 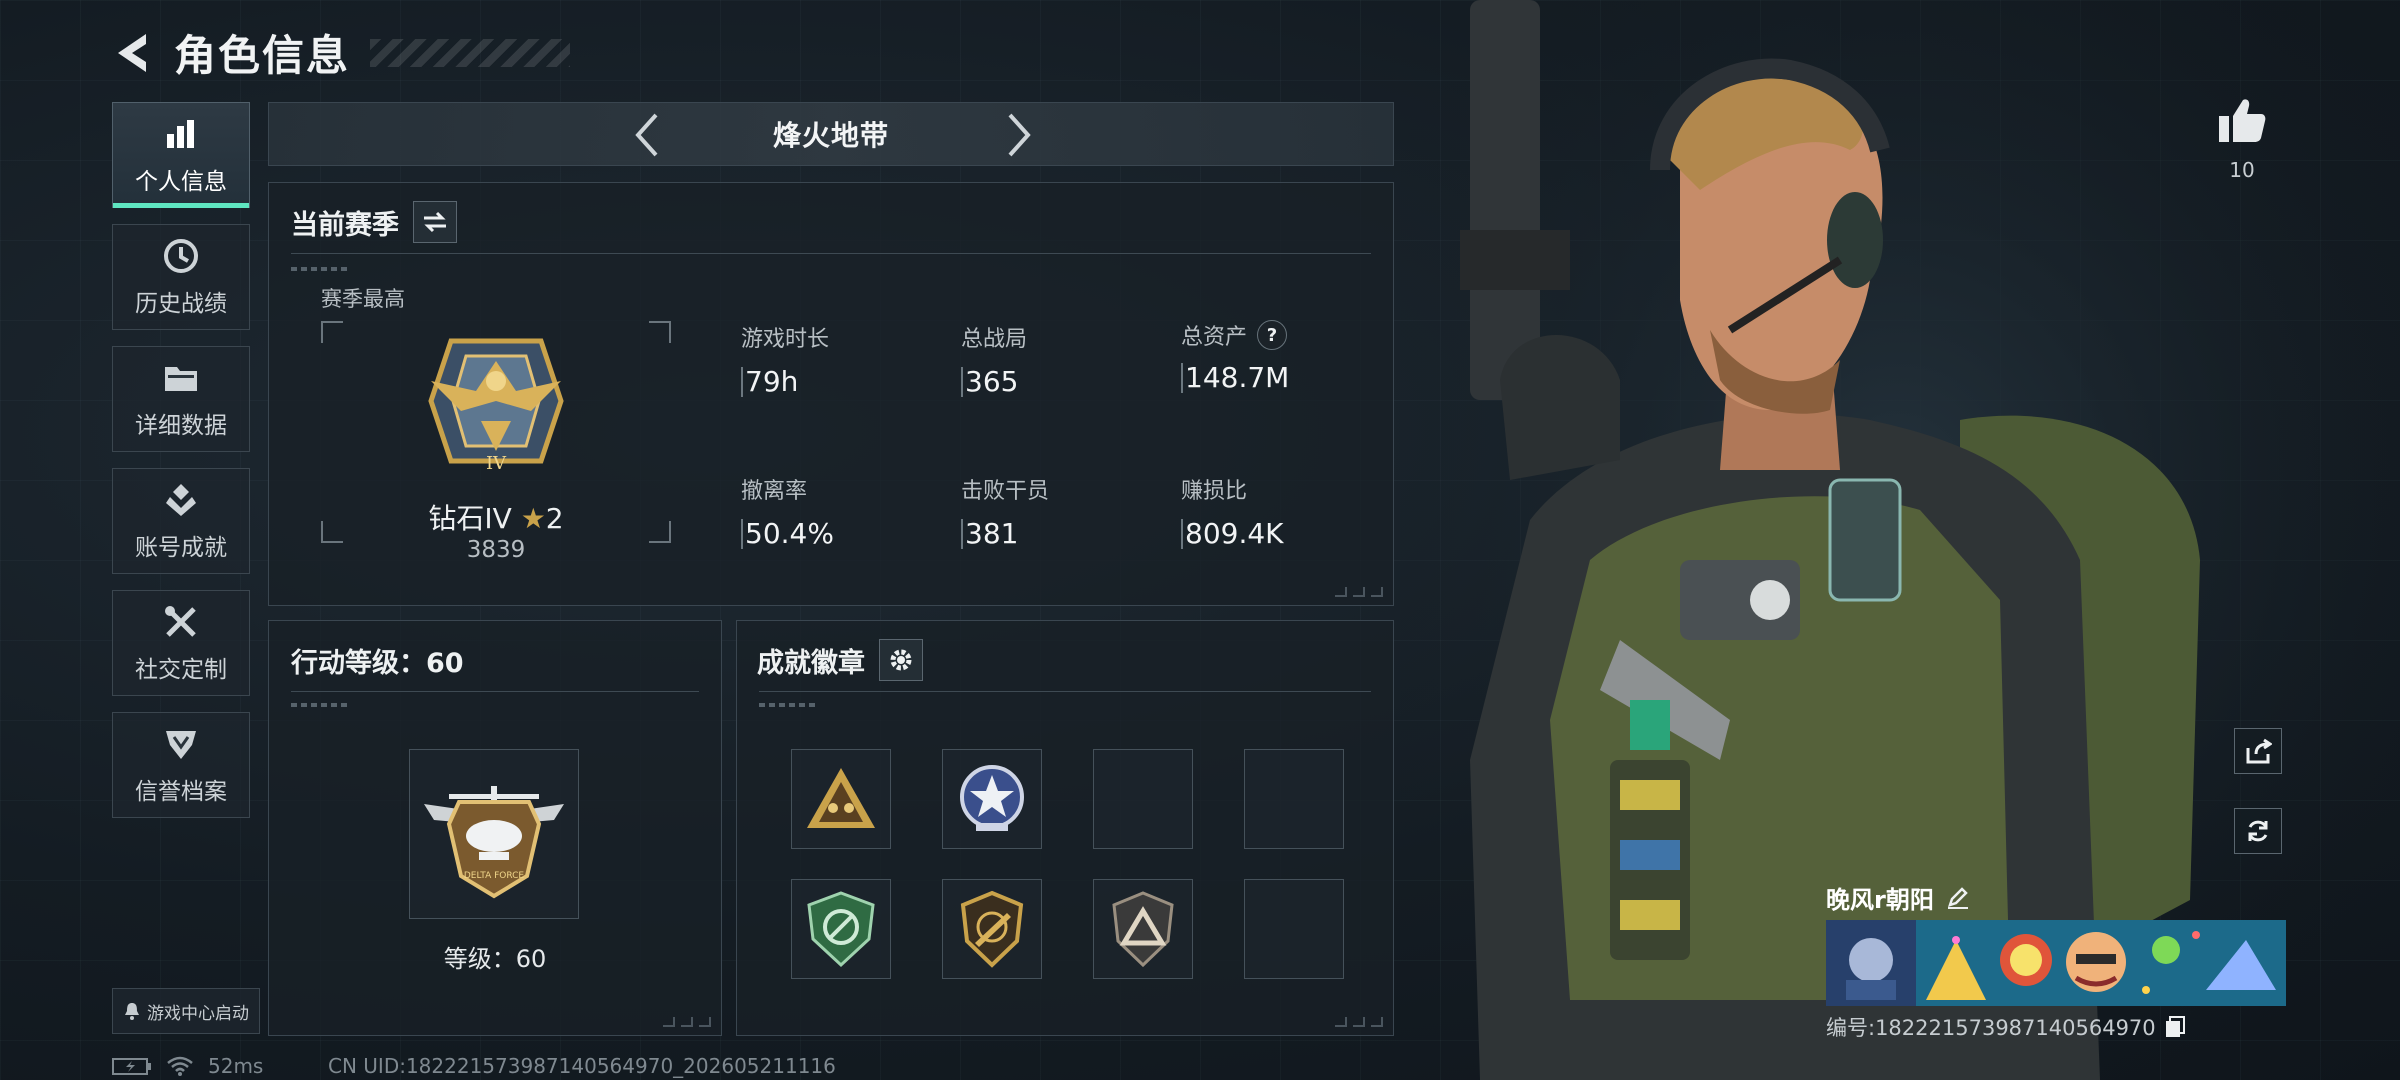 What do you see at coordinates (2242, 170) in the screenshot?
I see `like-count: 10` at bounding box center [2242, 170].